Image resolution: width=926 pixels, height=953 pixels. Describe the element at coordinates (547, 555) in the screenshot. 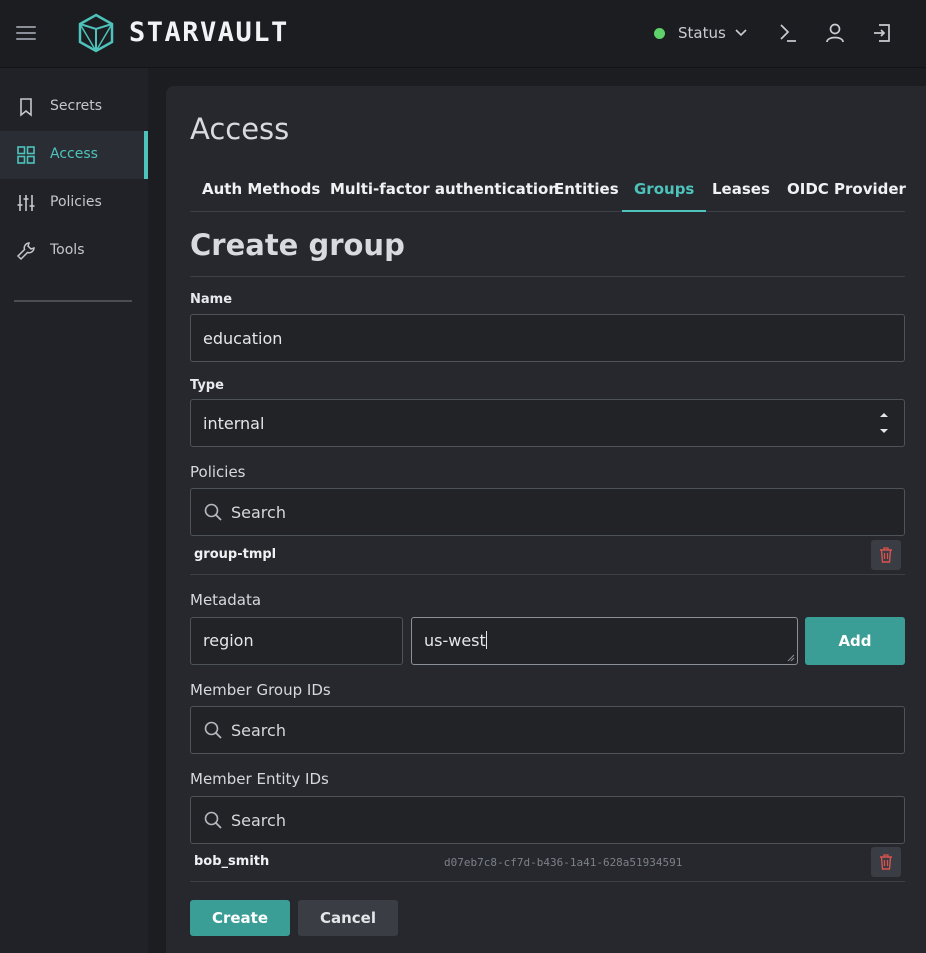

I see `list-item: group-tmpl` at that location.